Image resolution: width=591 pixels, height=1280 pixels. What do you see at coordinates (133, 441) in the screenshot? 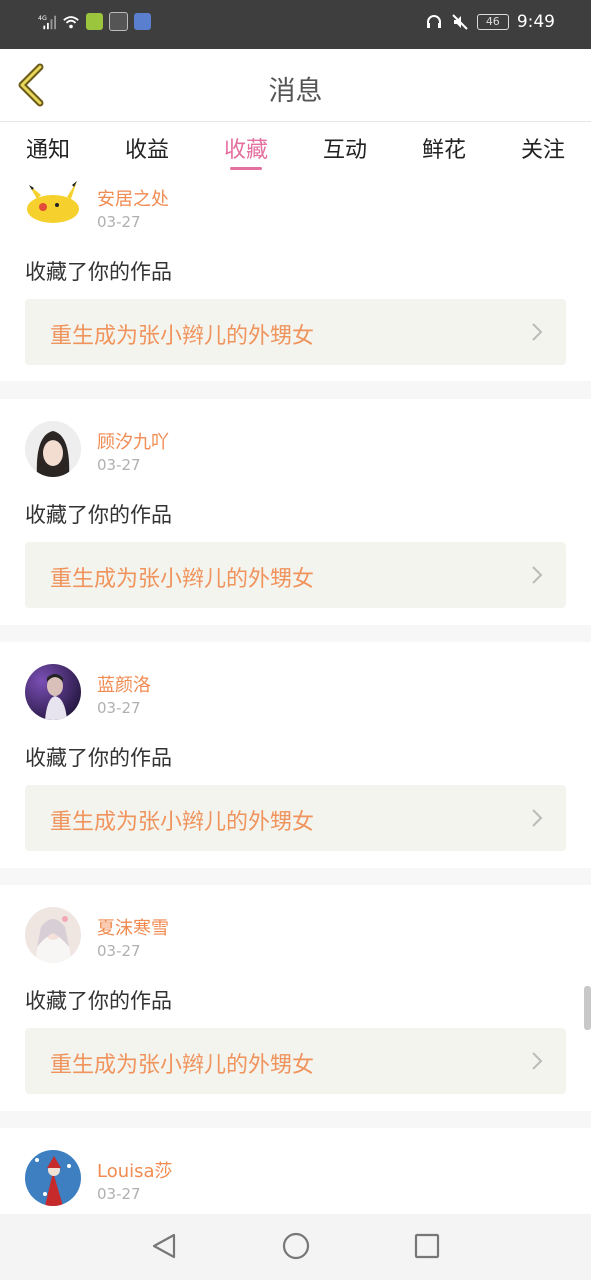
I see `username: 顾汐九吖` at bounding box center [133, 441].